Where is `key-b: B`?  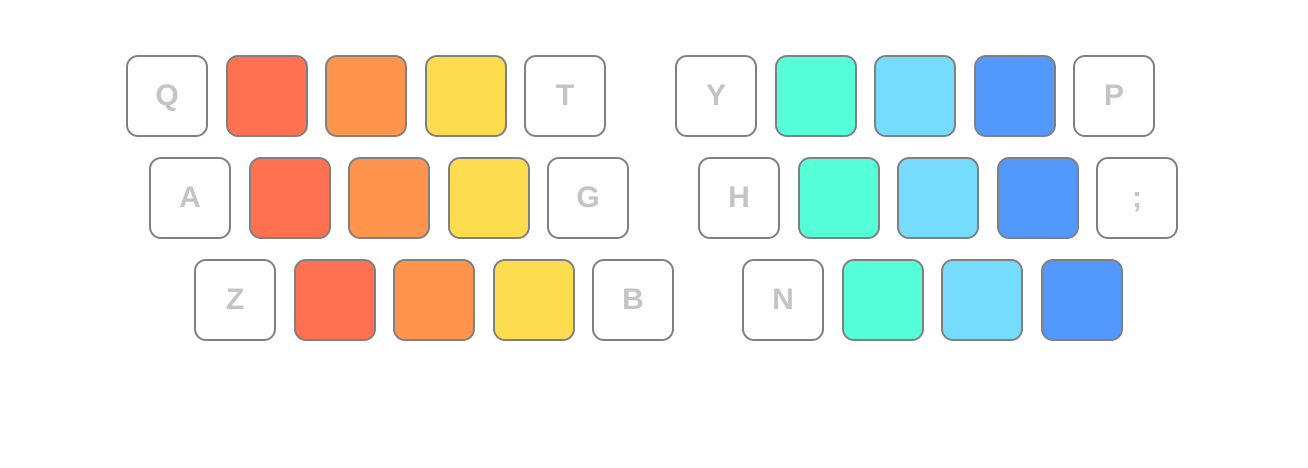
key-b: B is located at coordinates (633, 300).